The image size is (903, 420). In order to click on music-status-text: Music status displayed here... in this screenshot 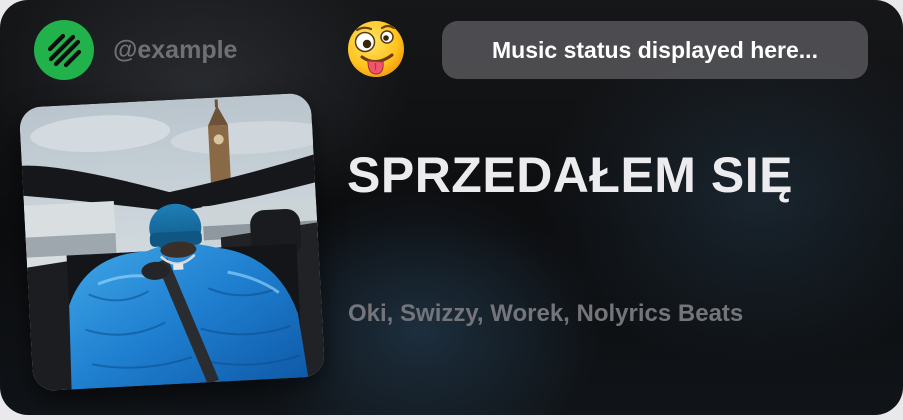, I will do `click(655, 49)`.